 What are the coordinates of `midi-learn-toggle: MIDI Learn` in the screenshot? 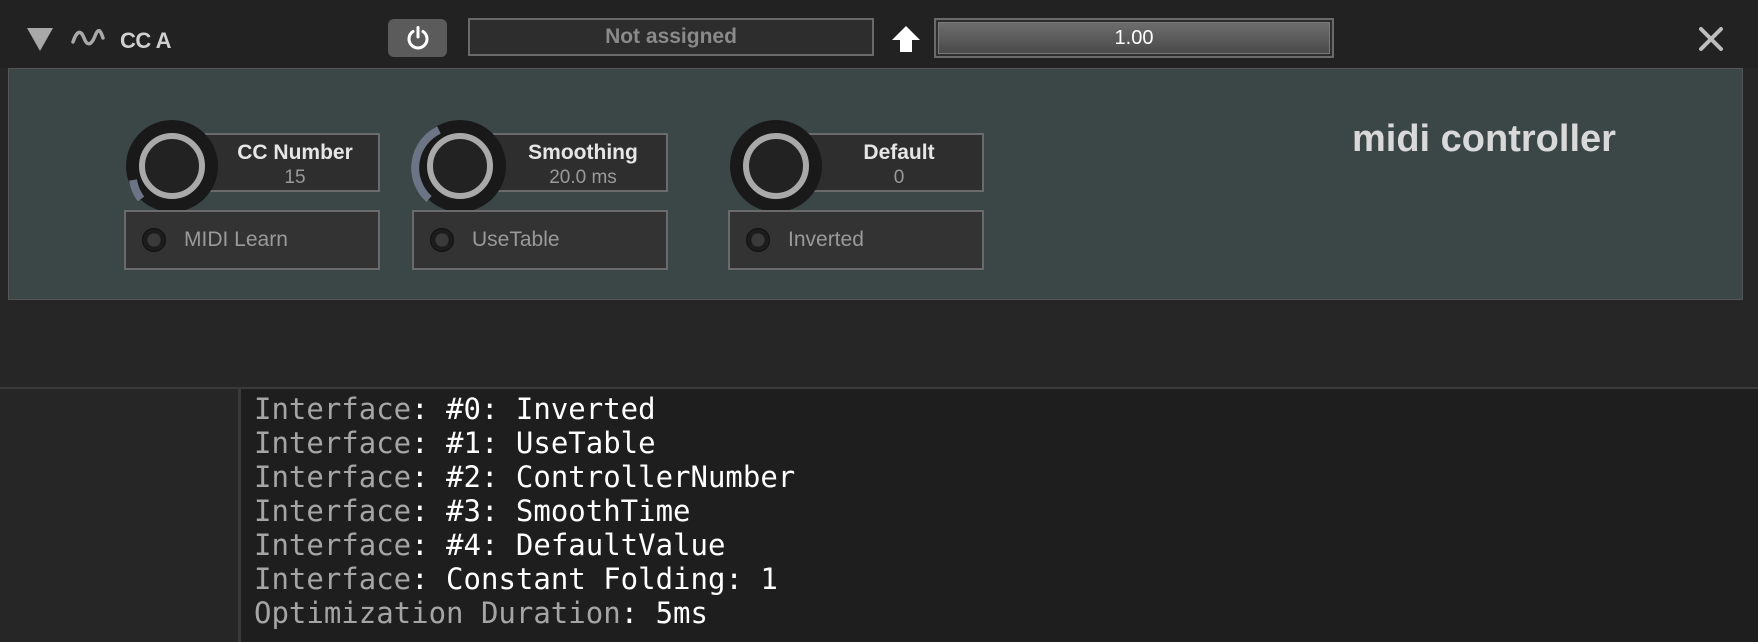 It's located at (252, 240).